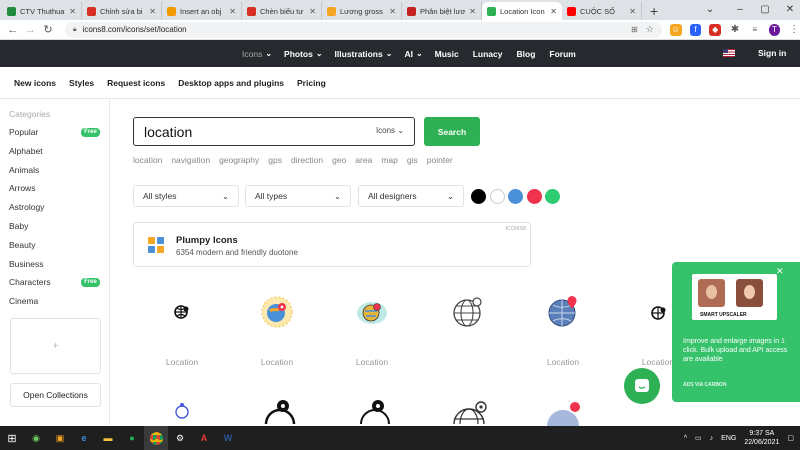 Image resolution: width=800 pixels, height=450 pixels. What do you see at coordinates (755, 30) in the screenshot?
I see `reading-list-icon: ≡` at bounding box center [755, 30].